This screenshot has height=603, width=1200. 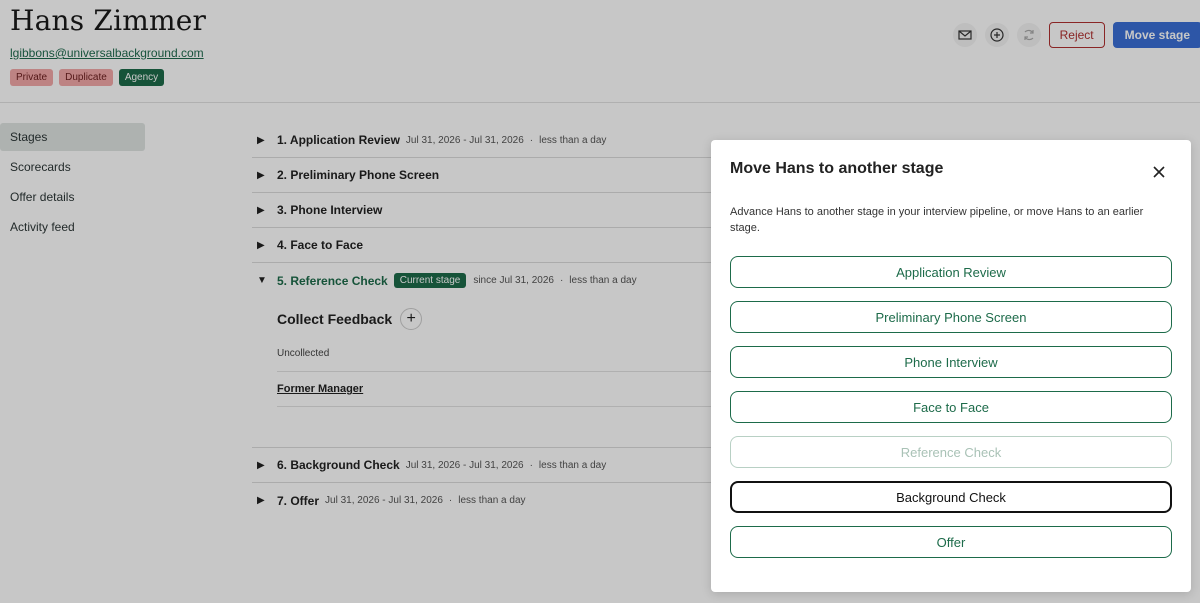 I want to click on option-phone-interview: Phone Interview, so click(x=951, y=362).